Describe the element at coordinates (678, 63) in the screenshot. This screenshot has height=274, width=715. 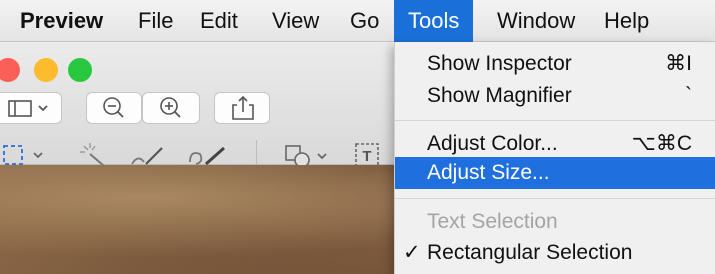
I see `shortcut-label: ⌘I` at that location.